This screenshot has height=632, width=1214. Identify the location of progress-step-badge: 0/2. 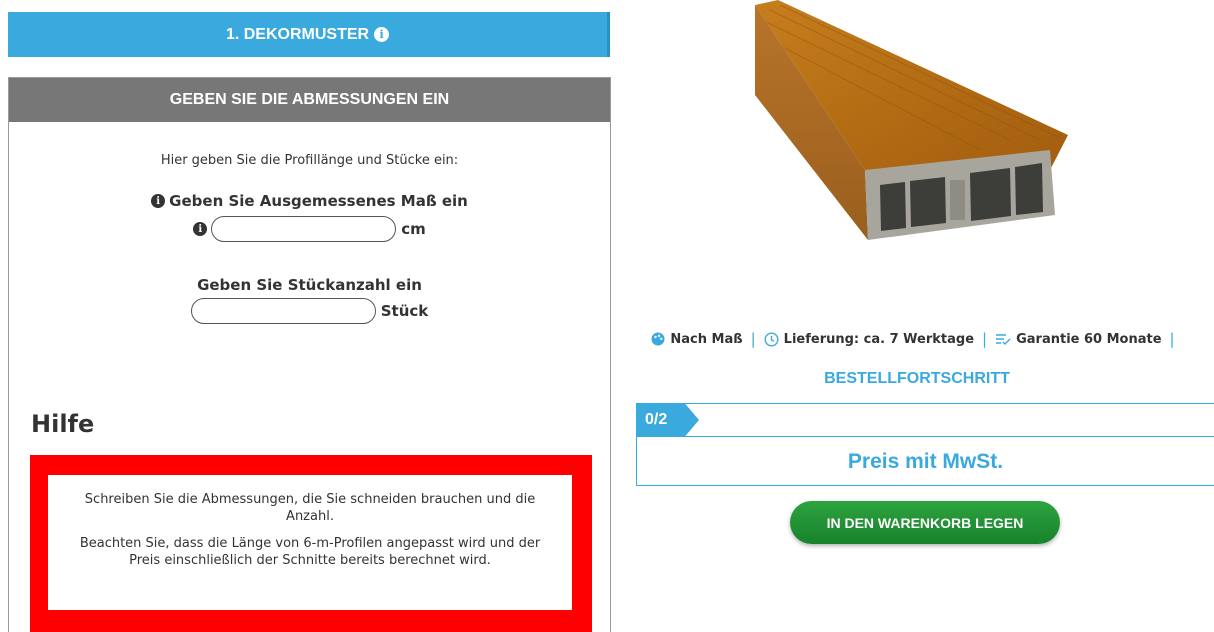
(668, 420).